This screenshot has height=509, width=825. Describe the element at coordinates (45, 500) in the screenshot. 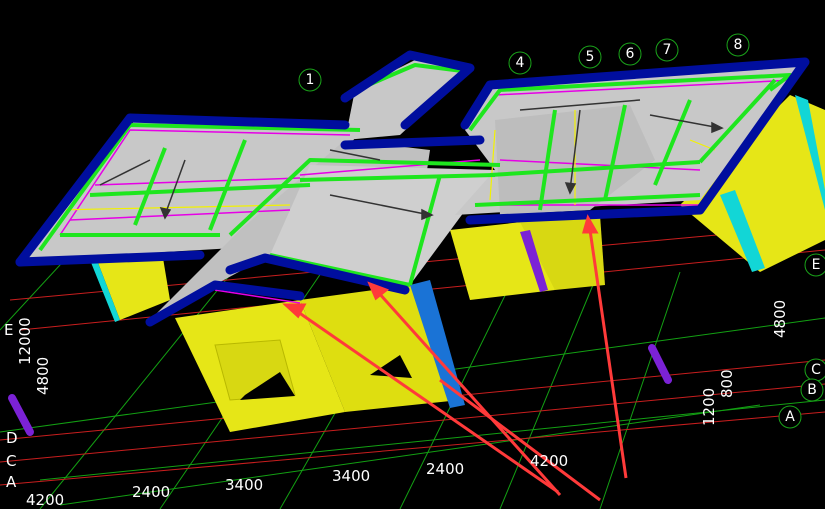

I see `dim-bottom-1: 4200` at that location.